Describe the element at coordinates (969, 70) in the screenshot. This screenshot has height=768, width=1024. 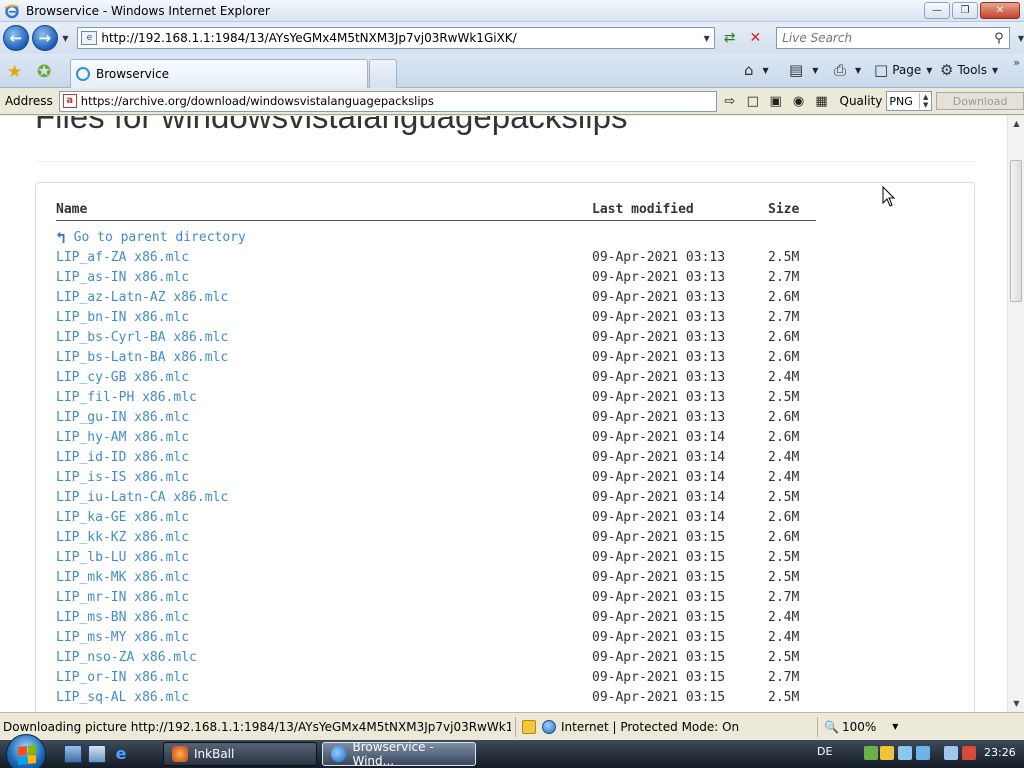
I see `tools-menu: ⚙ Tools ▼` at that location.